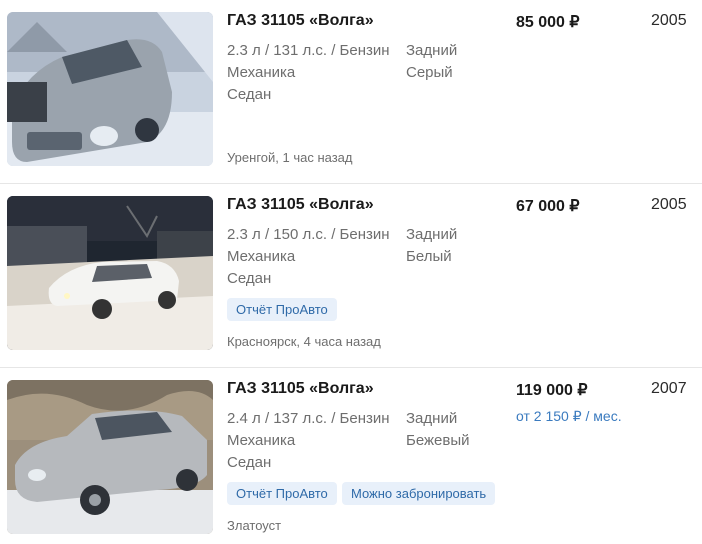  What do you see at coordinates (429, 72) in the screenshot?
I see `color-spec: Серый` at bounding box center [429, 72].